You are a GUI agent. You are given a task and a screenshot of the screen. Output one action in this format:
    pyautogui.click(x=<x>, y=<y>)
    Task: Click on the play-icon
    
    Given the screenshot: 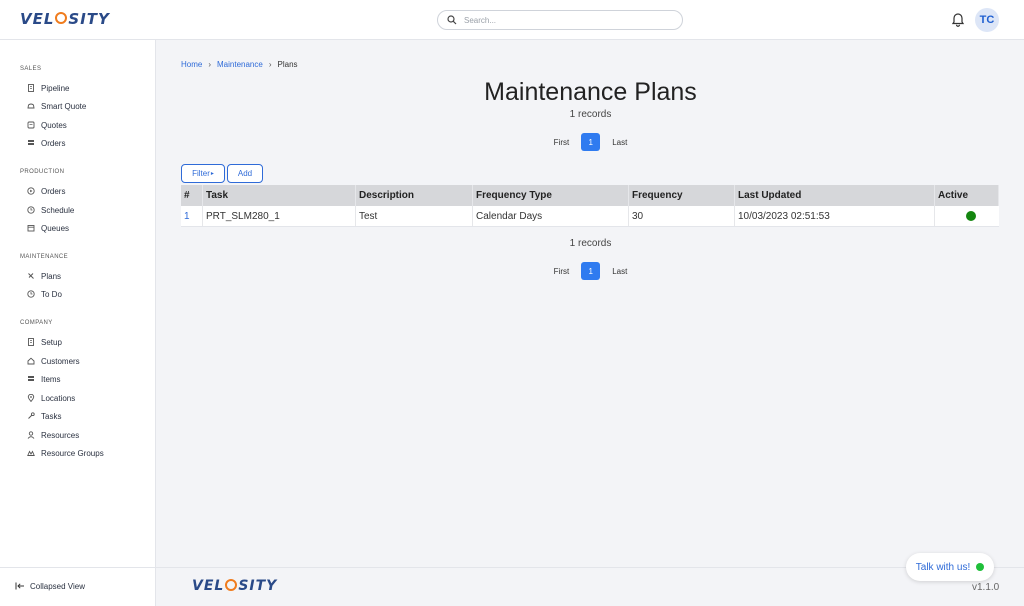 What is the action you would take?
    pyautogui.click(x=30, y=191)
    